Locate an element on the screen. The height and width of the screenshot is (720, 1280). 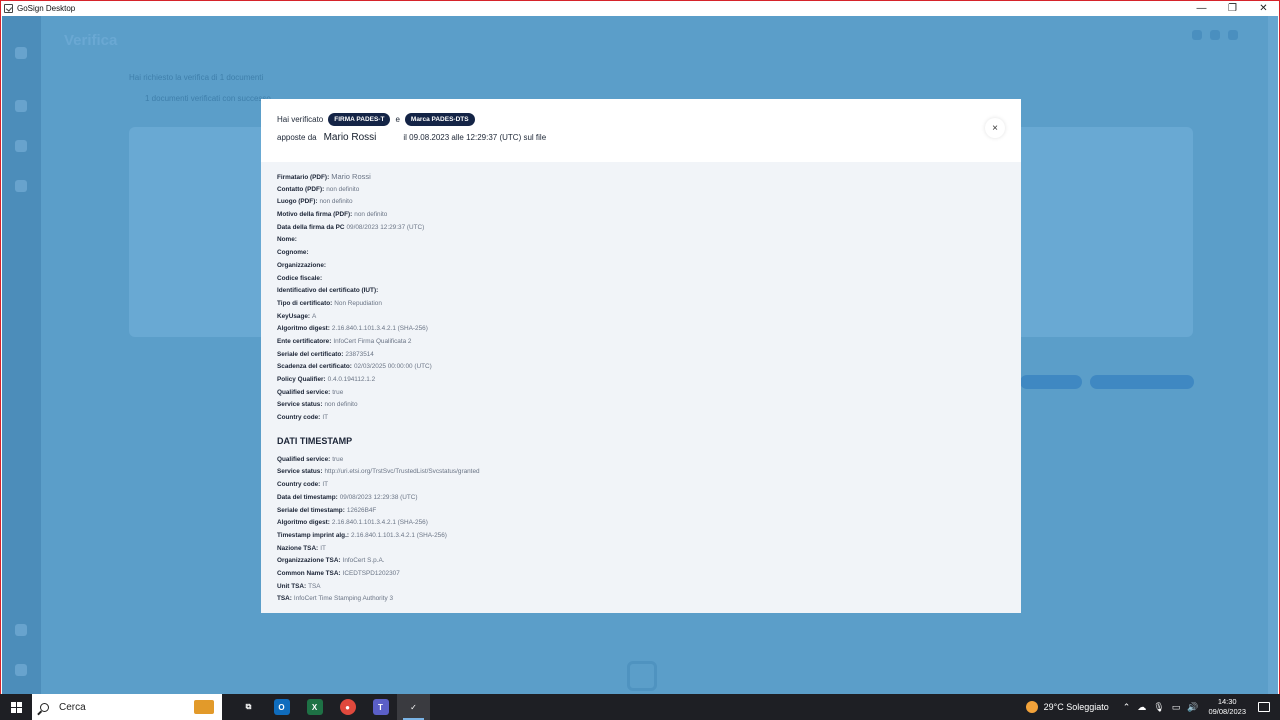
sig-field-row: Nome: is located at coordinates (641, 240).